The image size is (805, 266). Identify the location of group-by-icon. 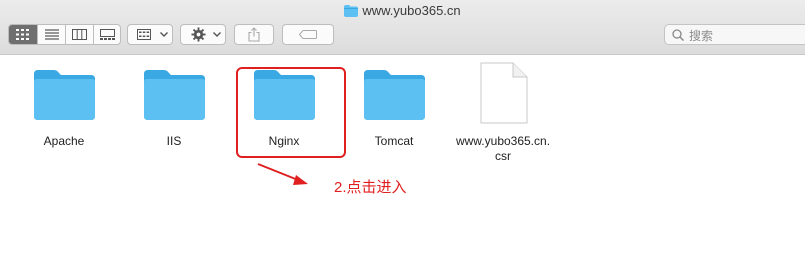
(144, 34).